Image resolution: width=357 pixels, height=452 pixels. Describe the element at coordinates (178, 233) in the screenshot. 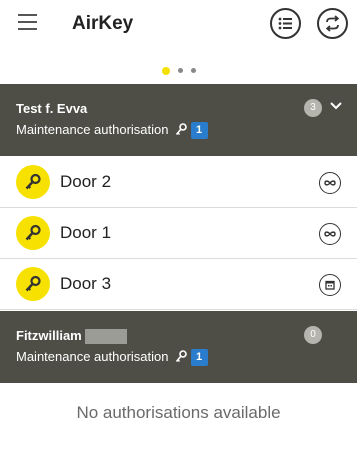

I see `door-row: Door 1` at that location.